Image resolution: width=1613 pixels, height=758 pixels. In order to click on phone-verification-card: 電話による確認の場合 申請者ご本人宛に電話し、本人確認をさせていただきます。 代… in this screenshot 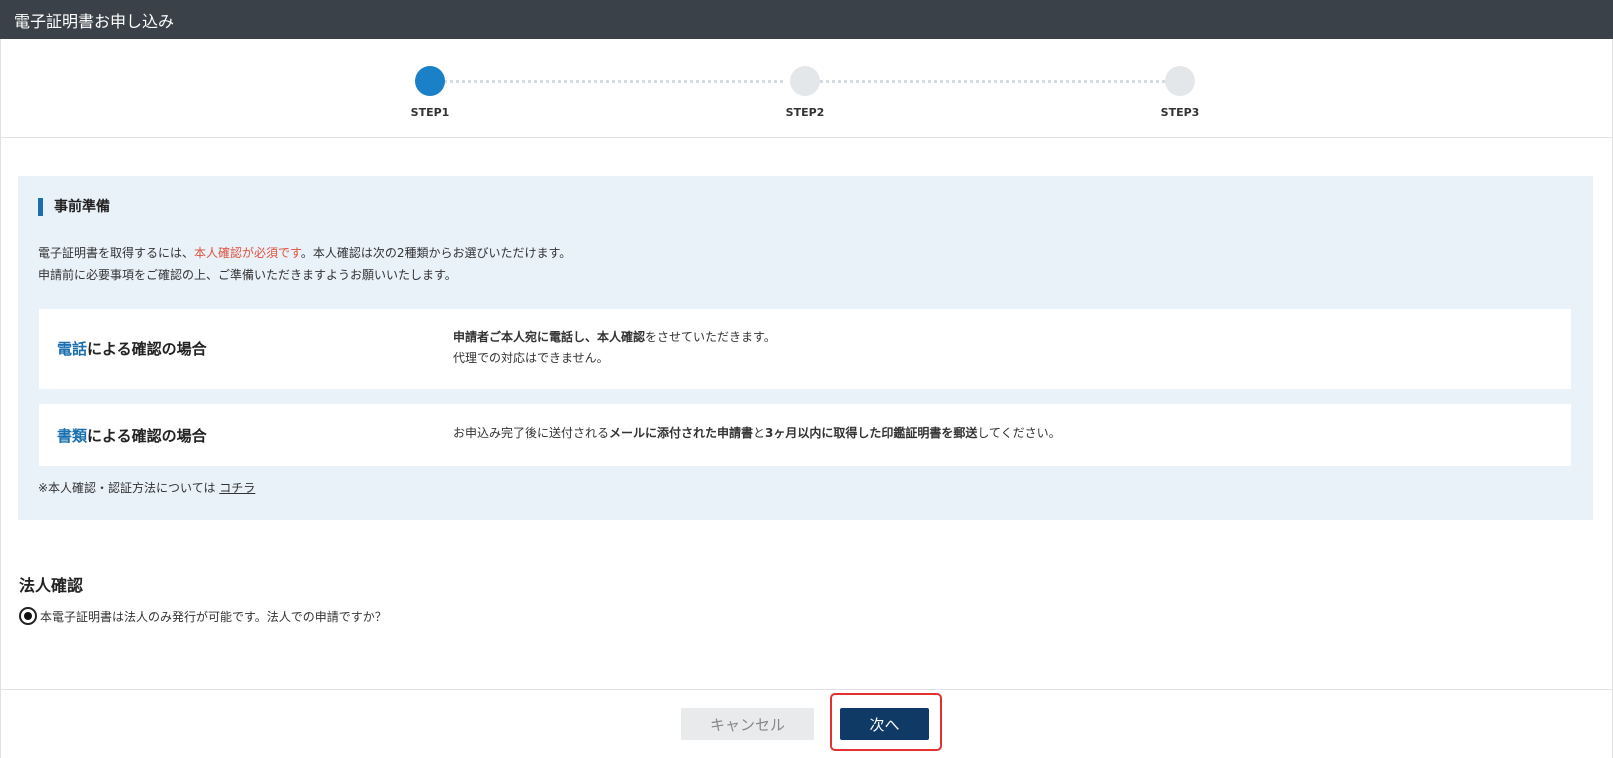, I will do `click(805, 349)`.